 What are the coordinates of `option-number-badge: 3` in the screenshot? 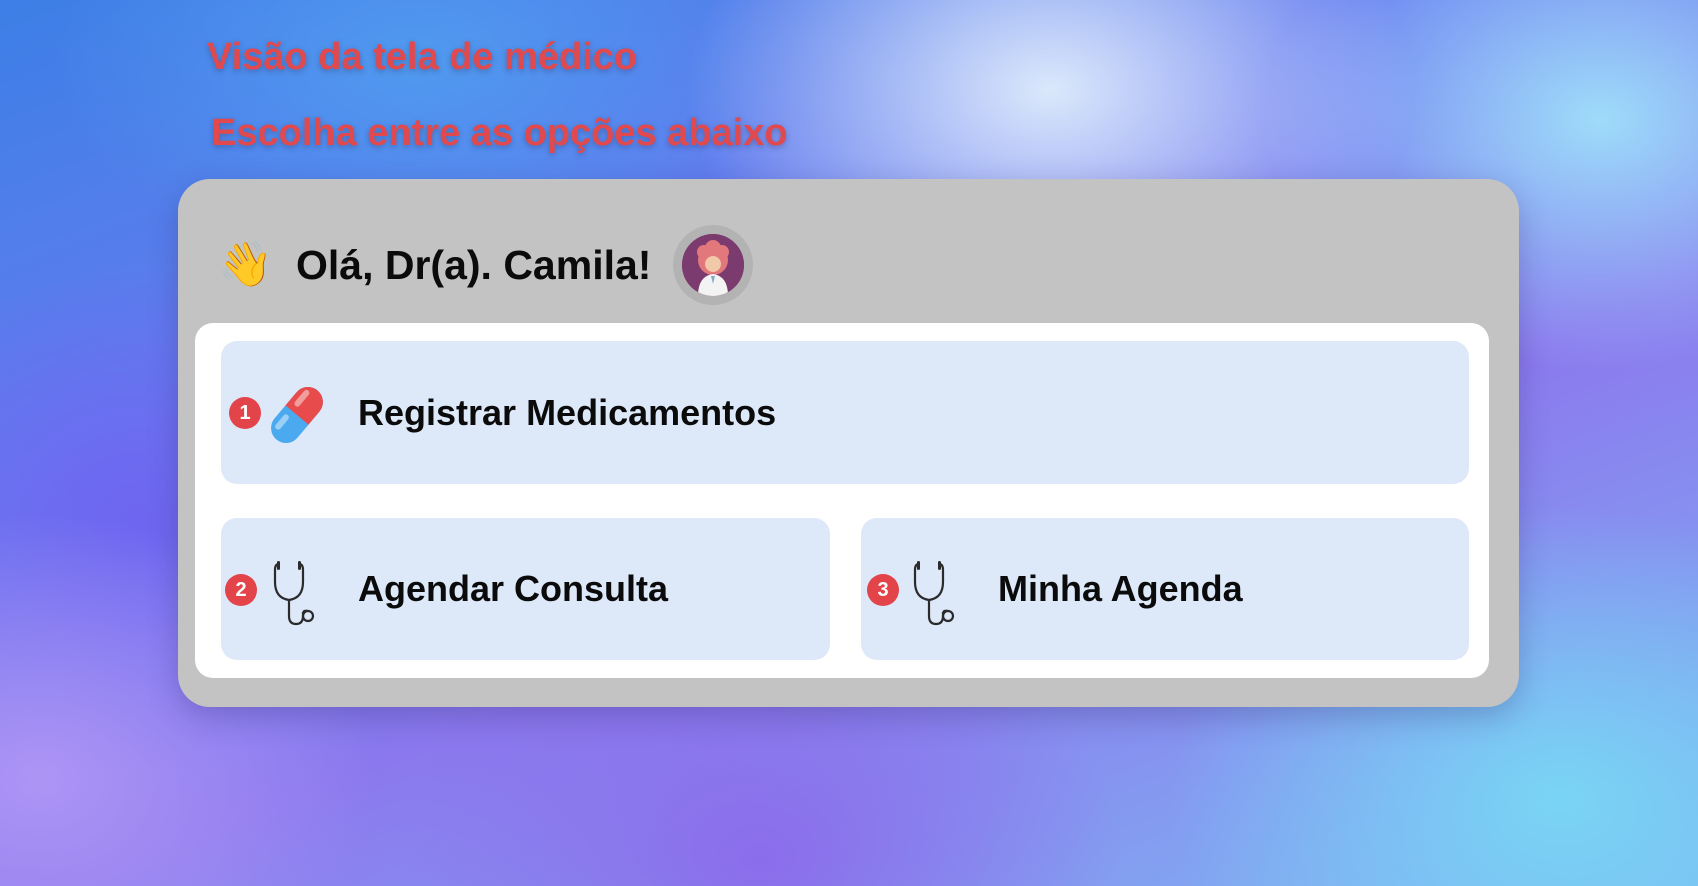 It's located at (883, 590).